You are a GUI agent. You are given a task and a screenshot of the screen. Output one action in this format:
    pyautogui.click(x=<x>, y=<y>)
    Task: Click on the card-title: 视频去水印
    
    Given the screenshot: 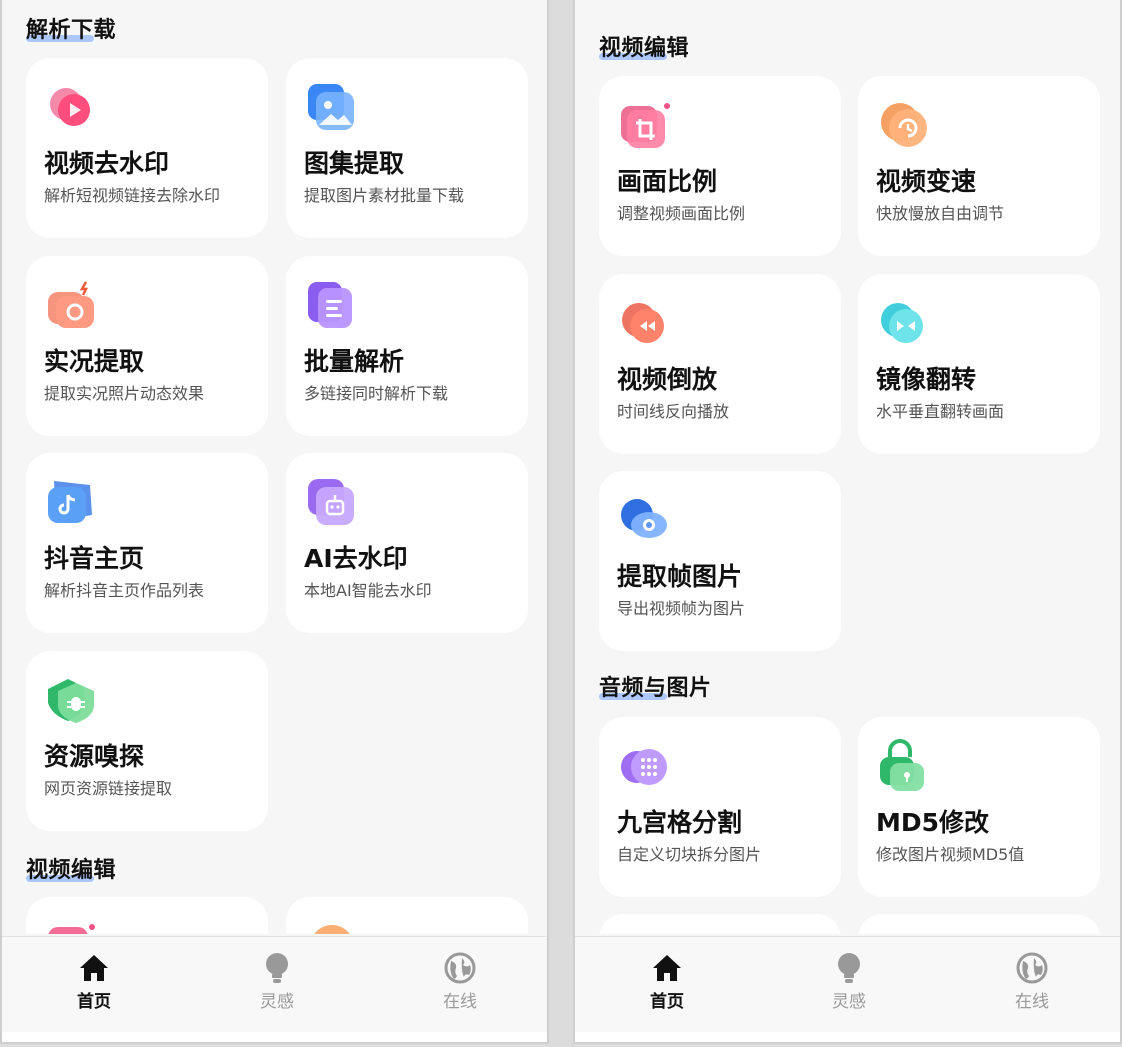 What is the action you would take?
    pyautogui.click(x=107, y=163)
    